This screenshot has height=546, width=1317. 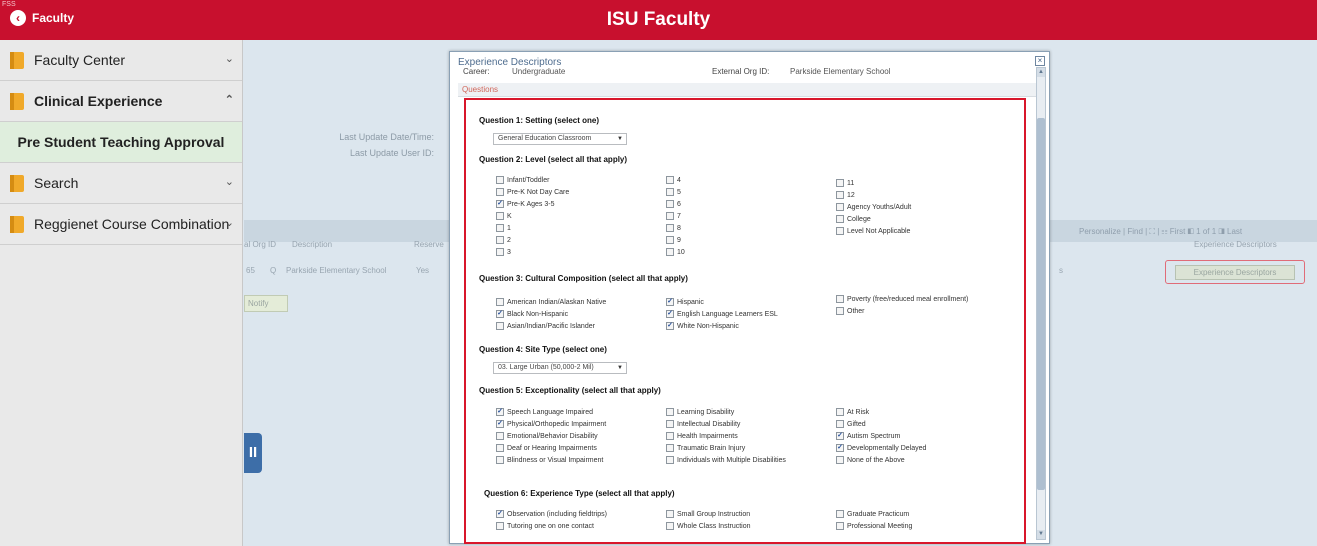 I want to click on checkbox-option: ✓ Speech Language Impaired, so click(x=544, y=412).